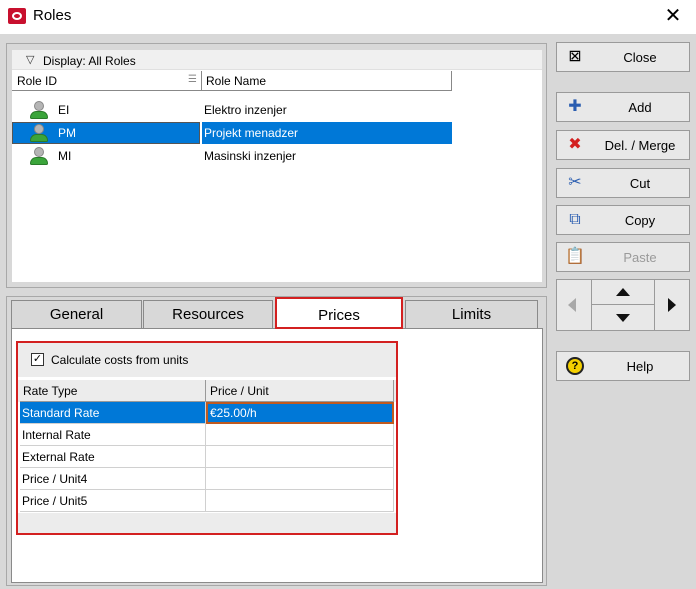  I want to click on reorder-navigation, so click(623, 305).